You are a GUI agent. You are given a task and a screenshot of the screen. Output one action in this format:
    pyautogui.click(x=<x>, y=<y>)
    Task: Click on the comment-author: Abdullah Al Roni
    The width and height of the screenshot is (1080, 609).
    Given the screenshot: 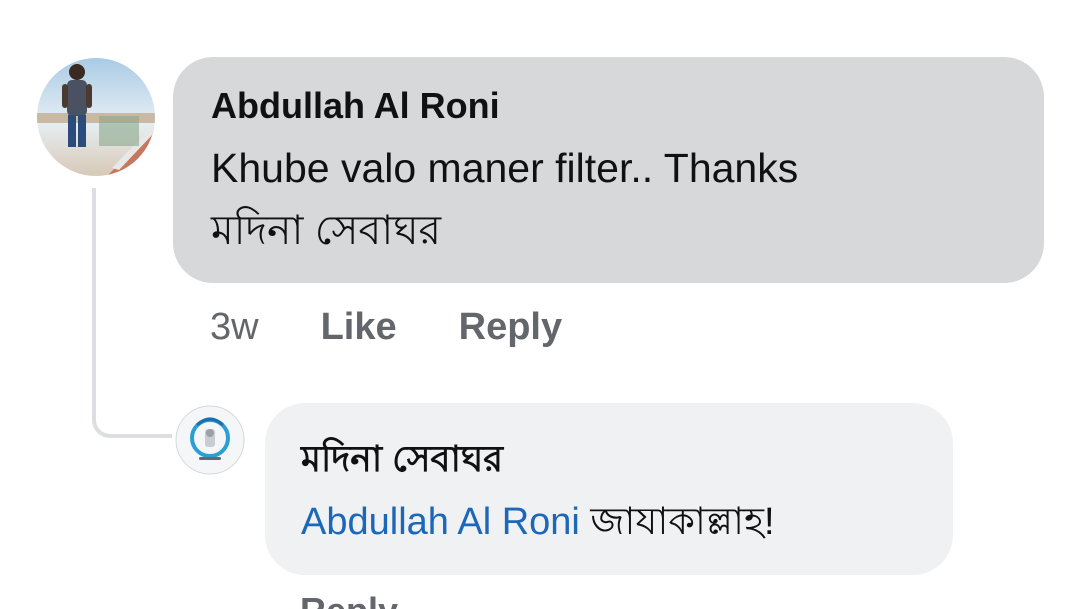 What is the action you would take?
    pyautogui.click(x=627, y=106)
    